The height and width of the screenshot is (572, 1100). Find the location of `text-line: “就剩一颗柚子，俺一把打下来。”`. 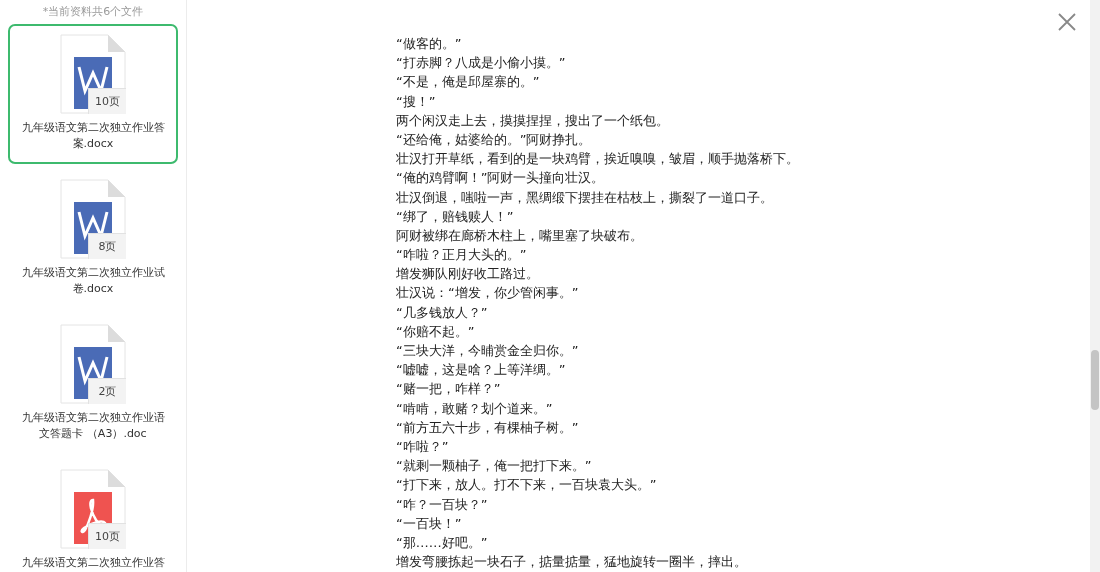

text-line: “就剩一颗柚子，俺一把打下来。” is located at coordinates (494, 466).